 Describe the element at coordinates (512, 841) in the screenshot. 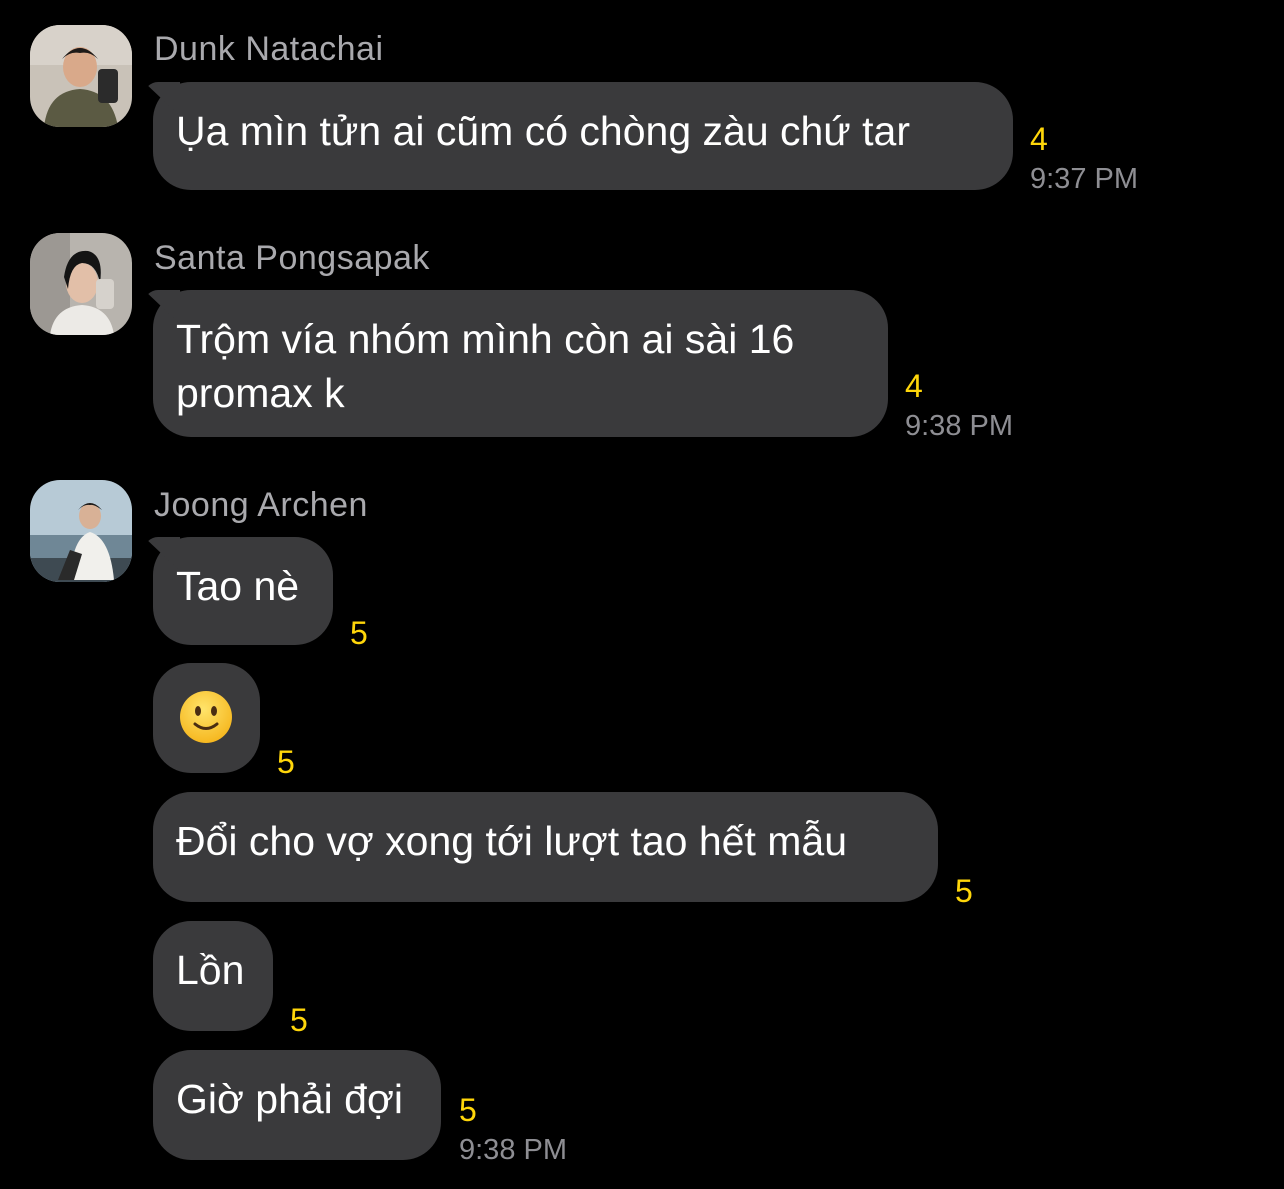

I see `message-text: Đổi cho vợ xong tới lượt tao hết mẫu` at that location.